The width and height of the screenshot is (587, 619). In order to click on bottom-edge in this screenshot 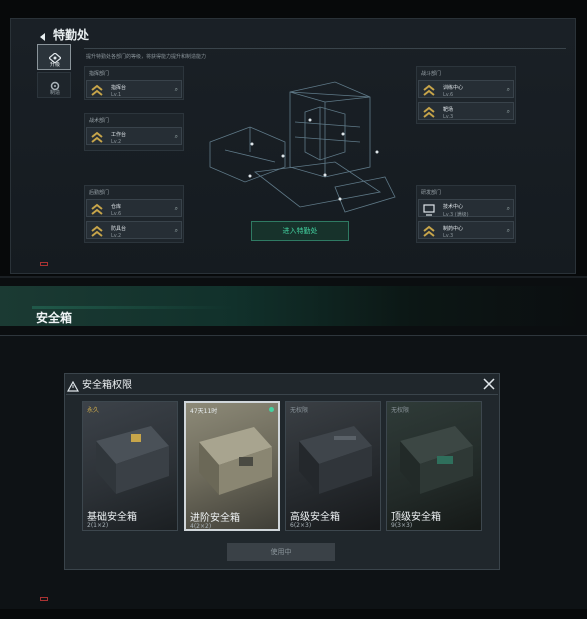, I will do `click(293, 614)`.